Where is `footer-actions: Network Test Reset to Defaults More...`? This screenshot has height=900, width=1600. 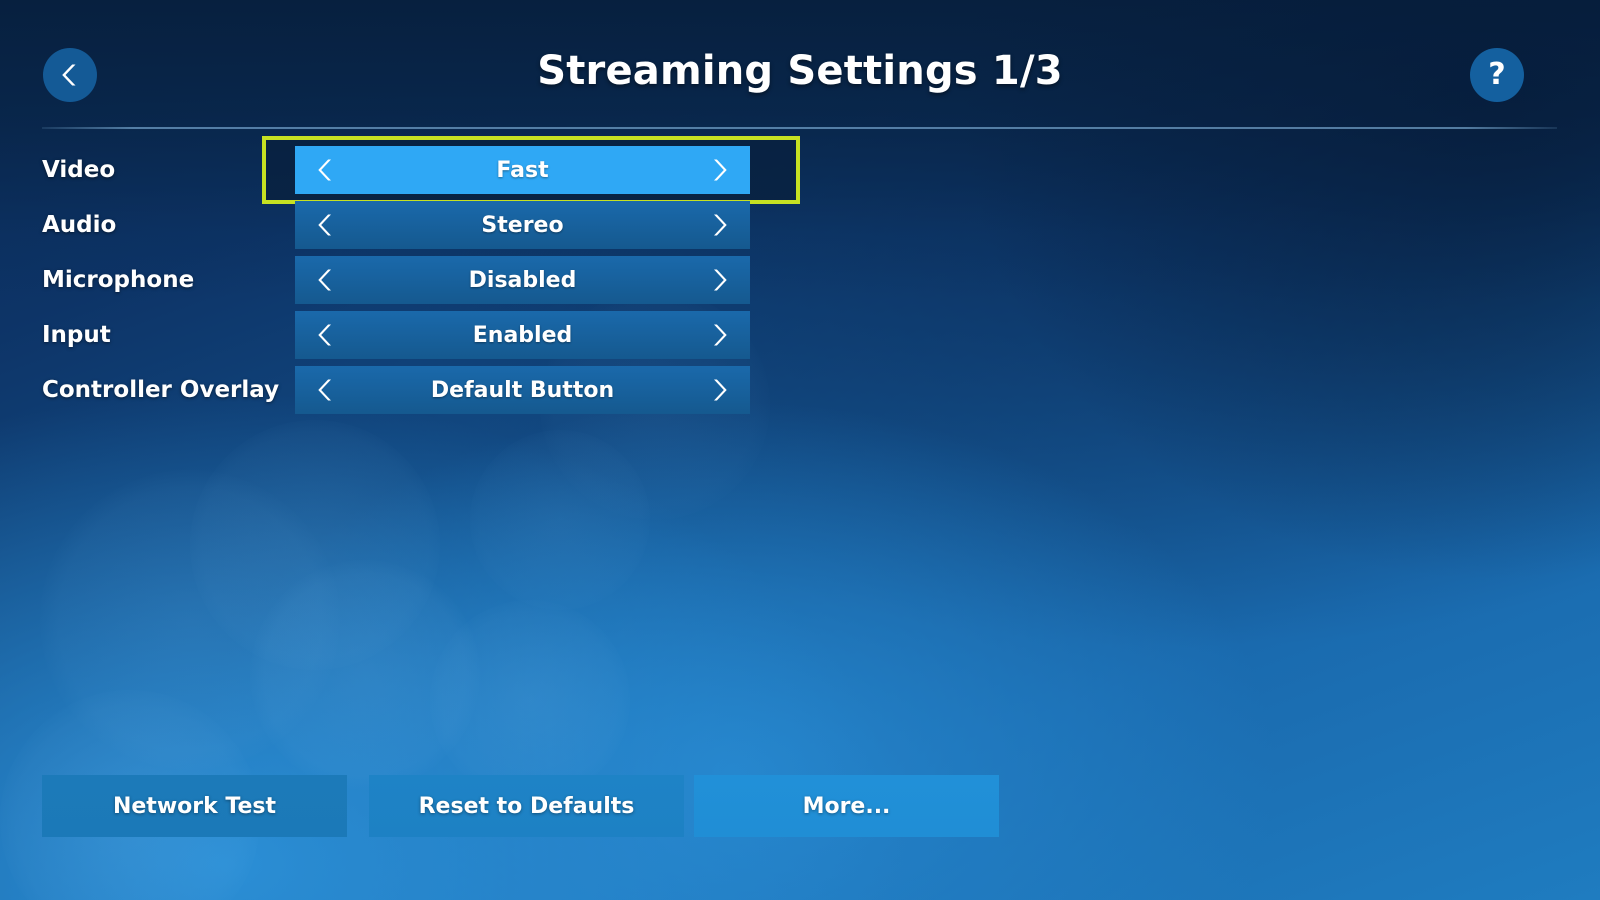 footer-actions: Network Test Reset to Defaults More... is located at coordinates (800, 806).